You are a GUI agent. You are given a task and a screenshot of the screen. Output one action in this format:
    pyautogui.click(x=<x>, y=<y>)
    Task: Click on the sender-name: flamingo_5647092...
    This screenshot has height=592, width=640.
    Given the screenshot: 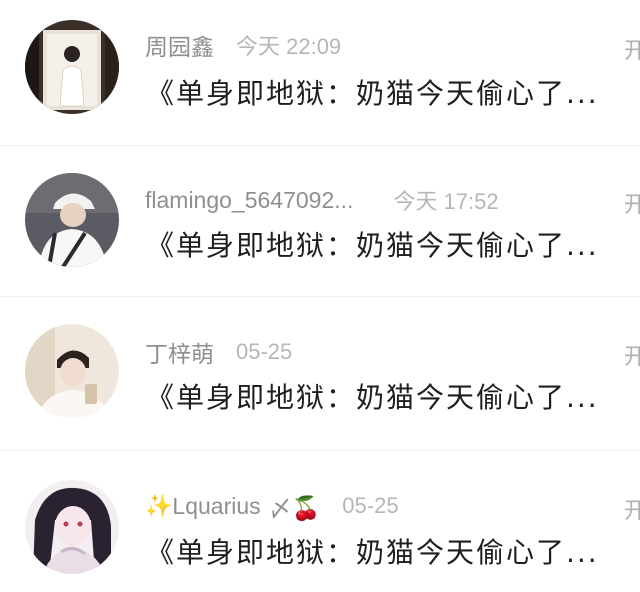 What is the action you would take?
    pyautogui.click(x=249, y=200)
    